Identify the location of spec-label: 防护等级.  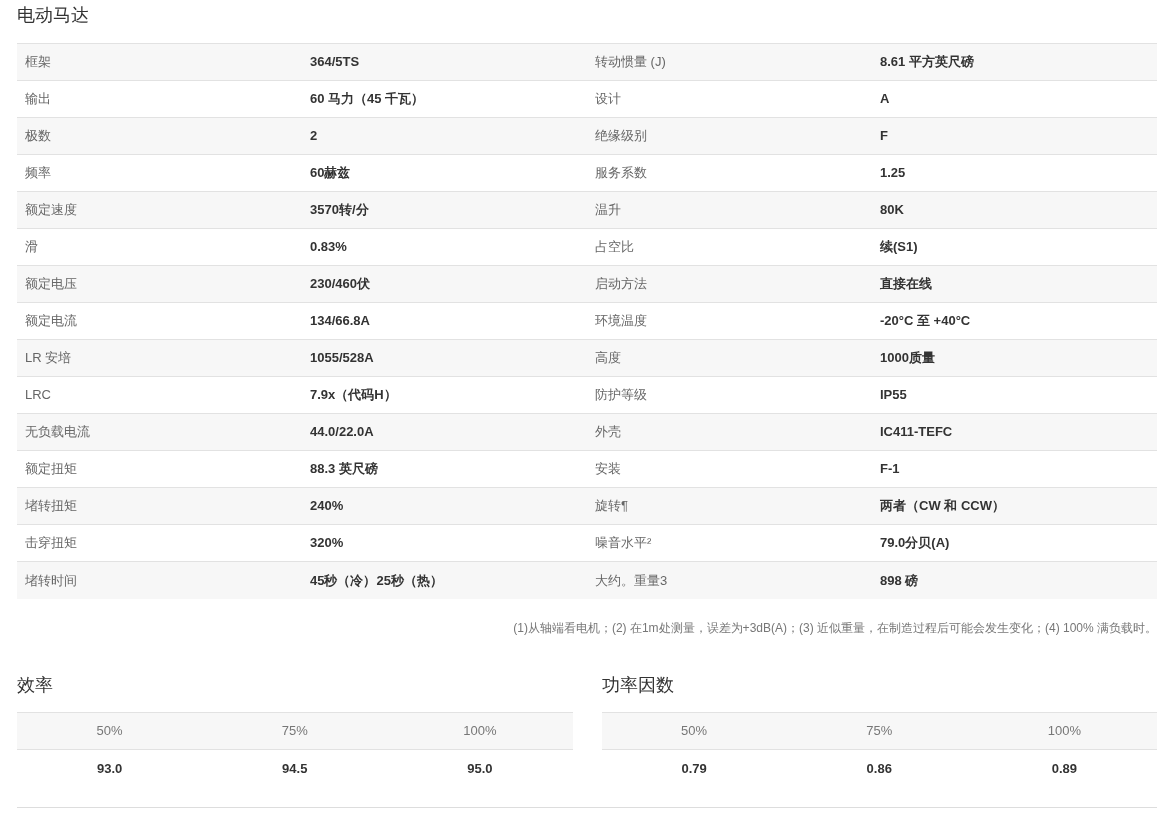
(621, 395).